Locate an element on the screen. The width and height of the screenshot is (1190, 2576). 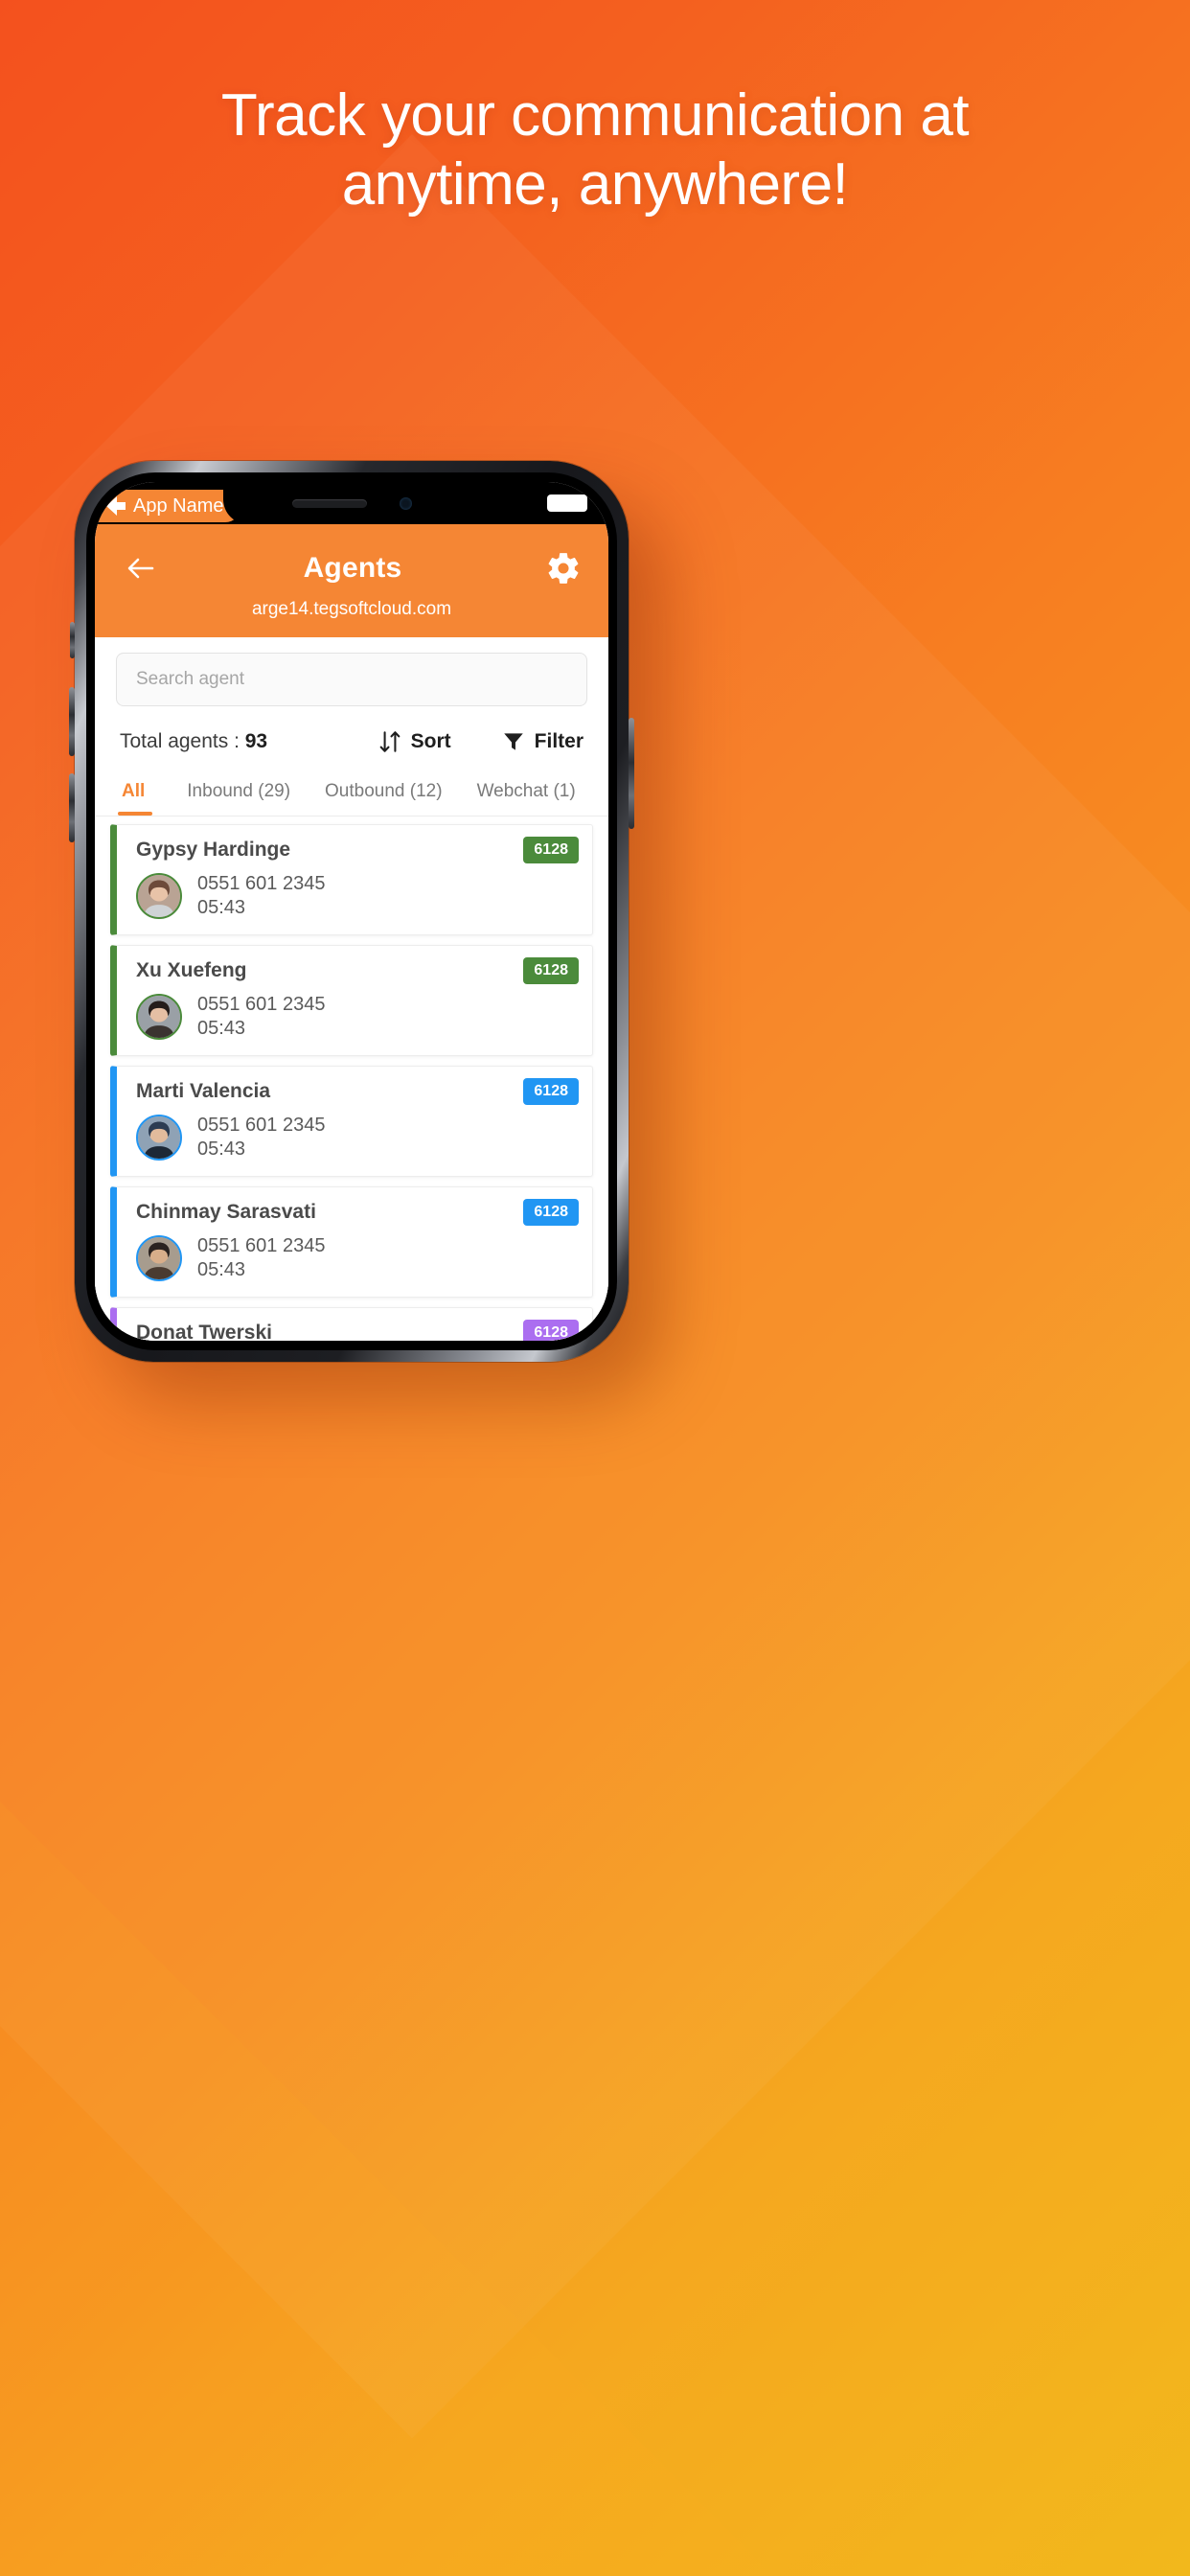
agent-name: Chinmay Sarasvati is located at coordinates (226, 1212).